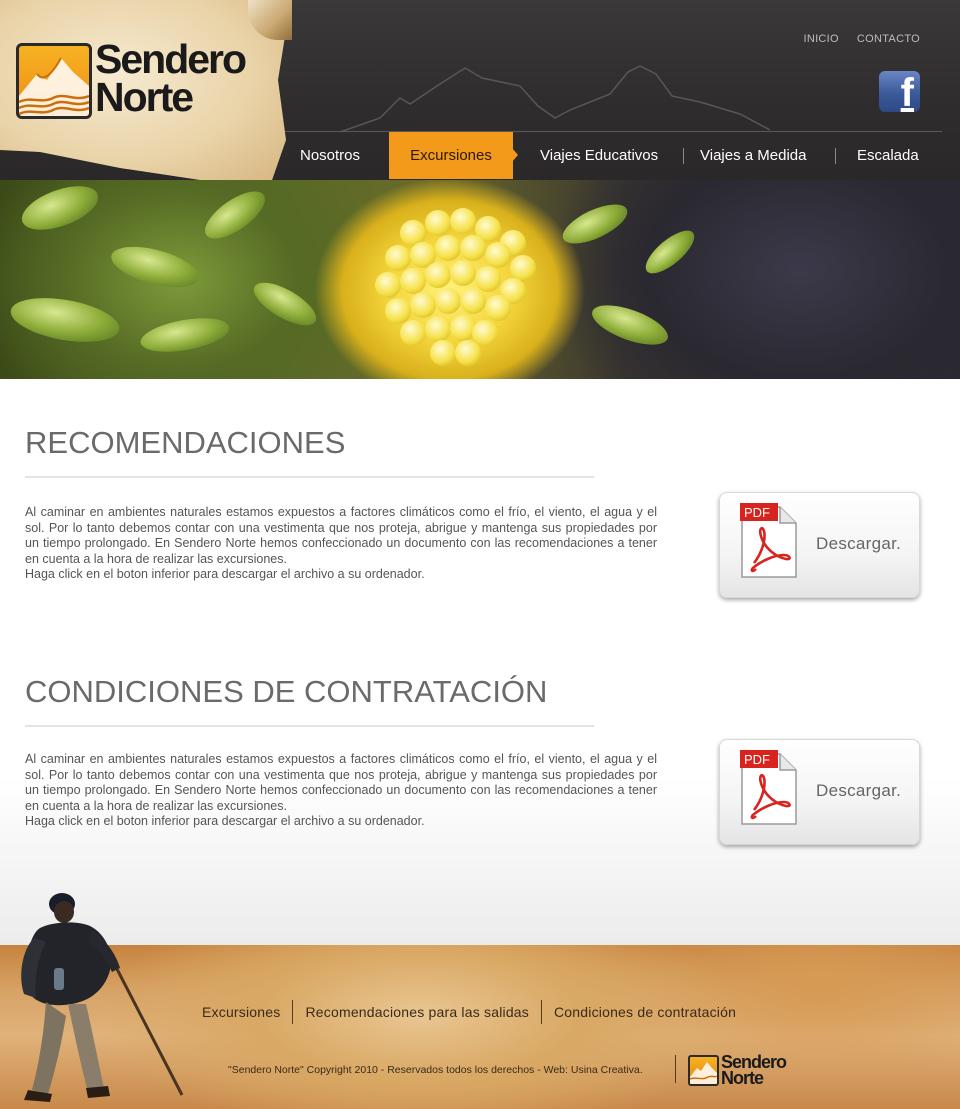  Describe the element at coordinates (888, 39) in the screenshot. I see `contacto-link: CONTACTO` at that location.